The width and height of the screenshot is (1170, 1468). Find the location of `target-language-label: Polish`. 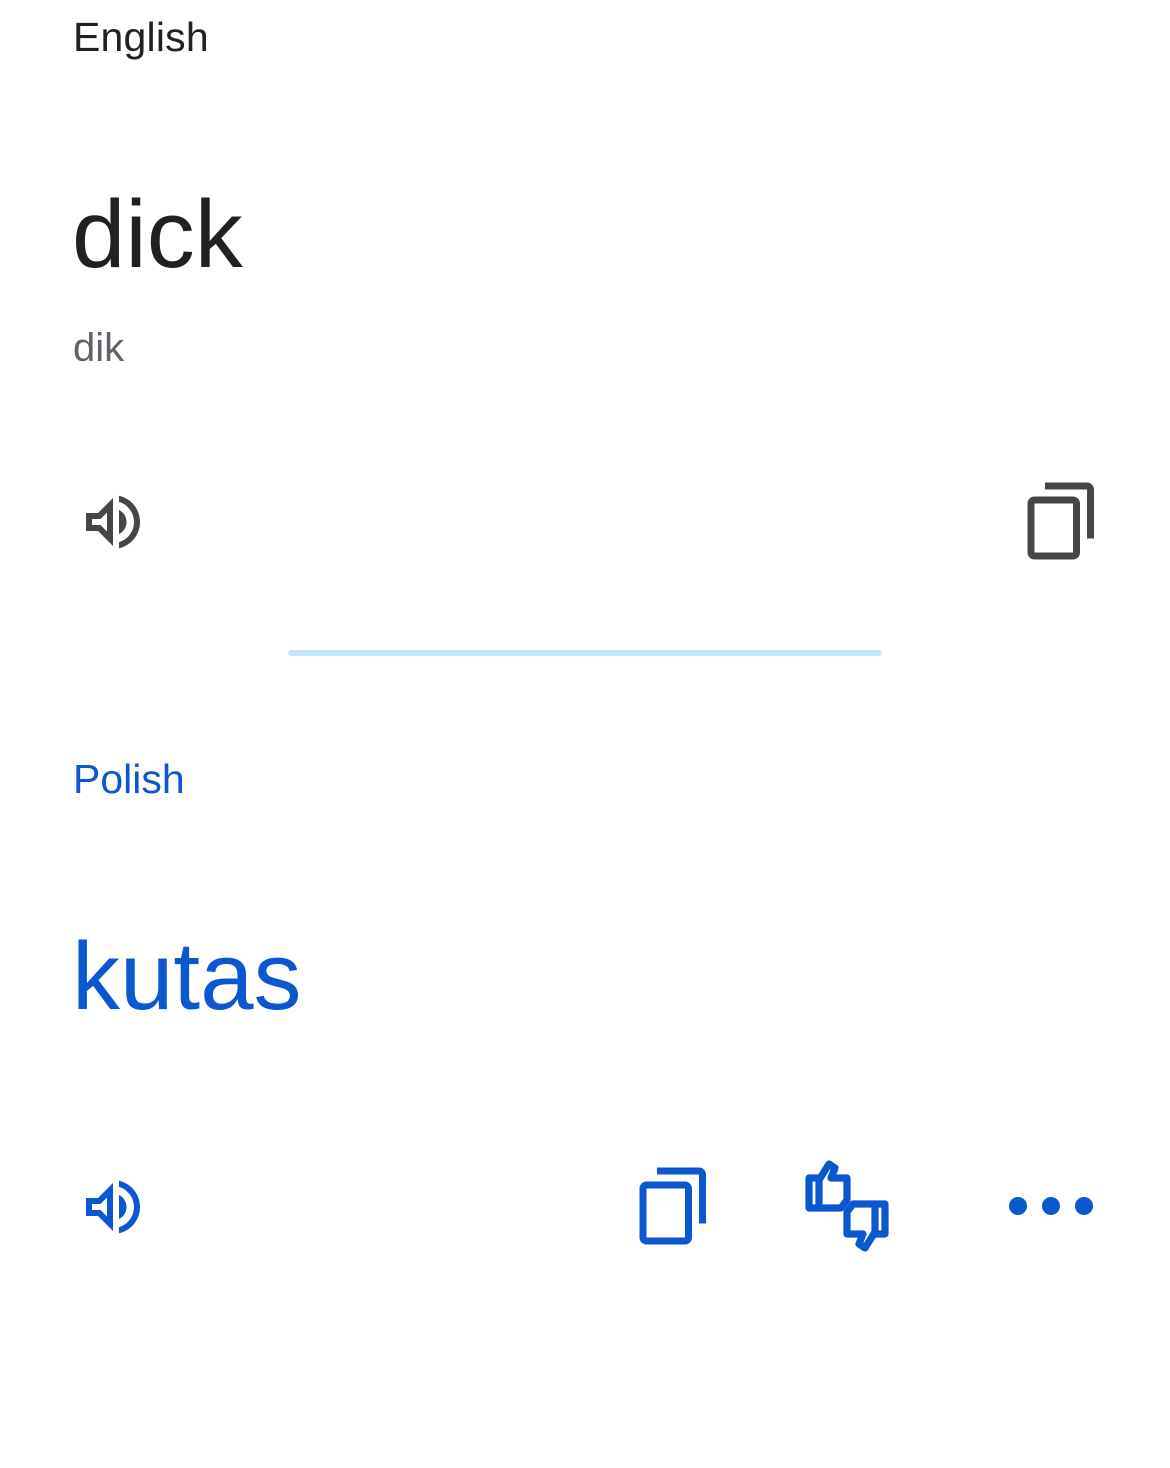

target-language-label: Polish is located at coordinates (129, 779).